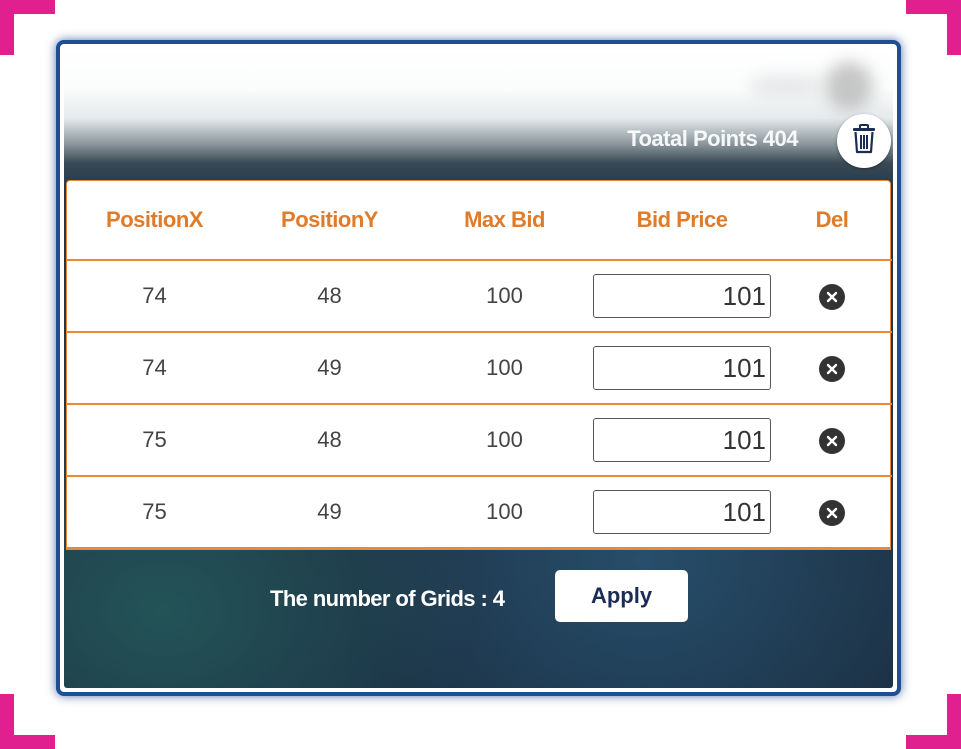 This screenshot has width=961, height=749. Describe the element at coordinates (479, 511) in the screenshot. I see `table-row: 75 49 100` at that location.